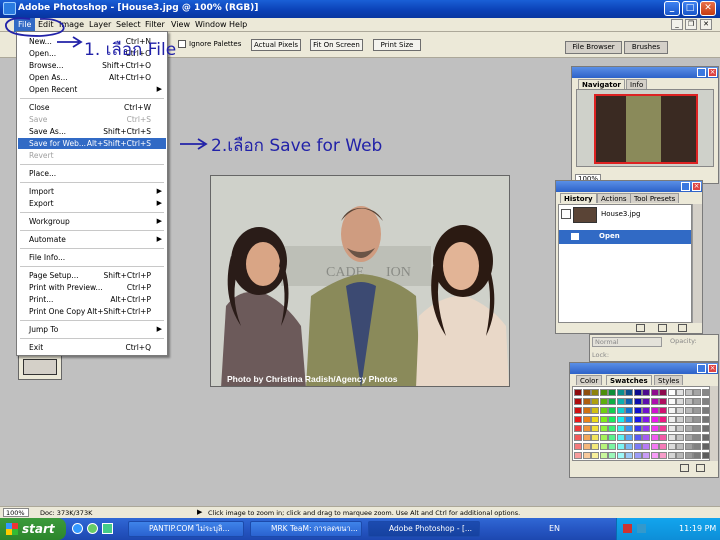 The height and width of the screenshot is (540, 720). Describe the element at coordinates (92, 275) in the screenshot. I see `menu-item-page-setup: Page Setup... Shift+Ctrl+P` at that location.